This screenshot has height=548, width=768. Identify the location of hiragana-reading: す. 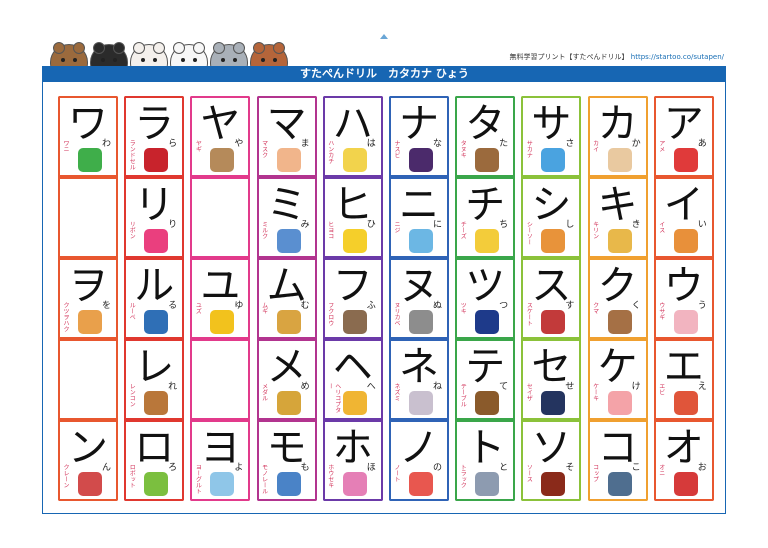
(570, 306).